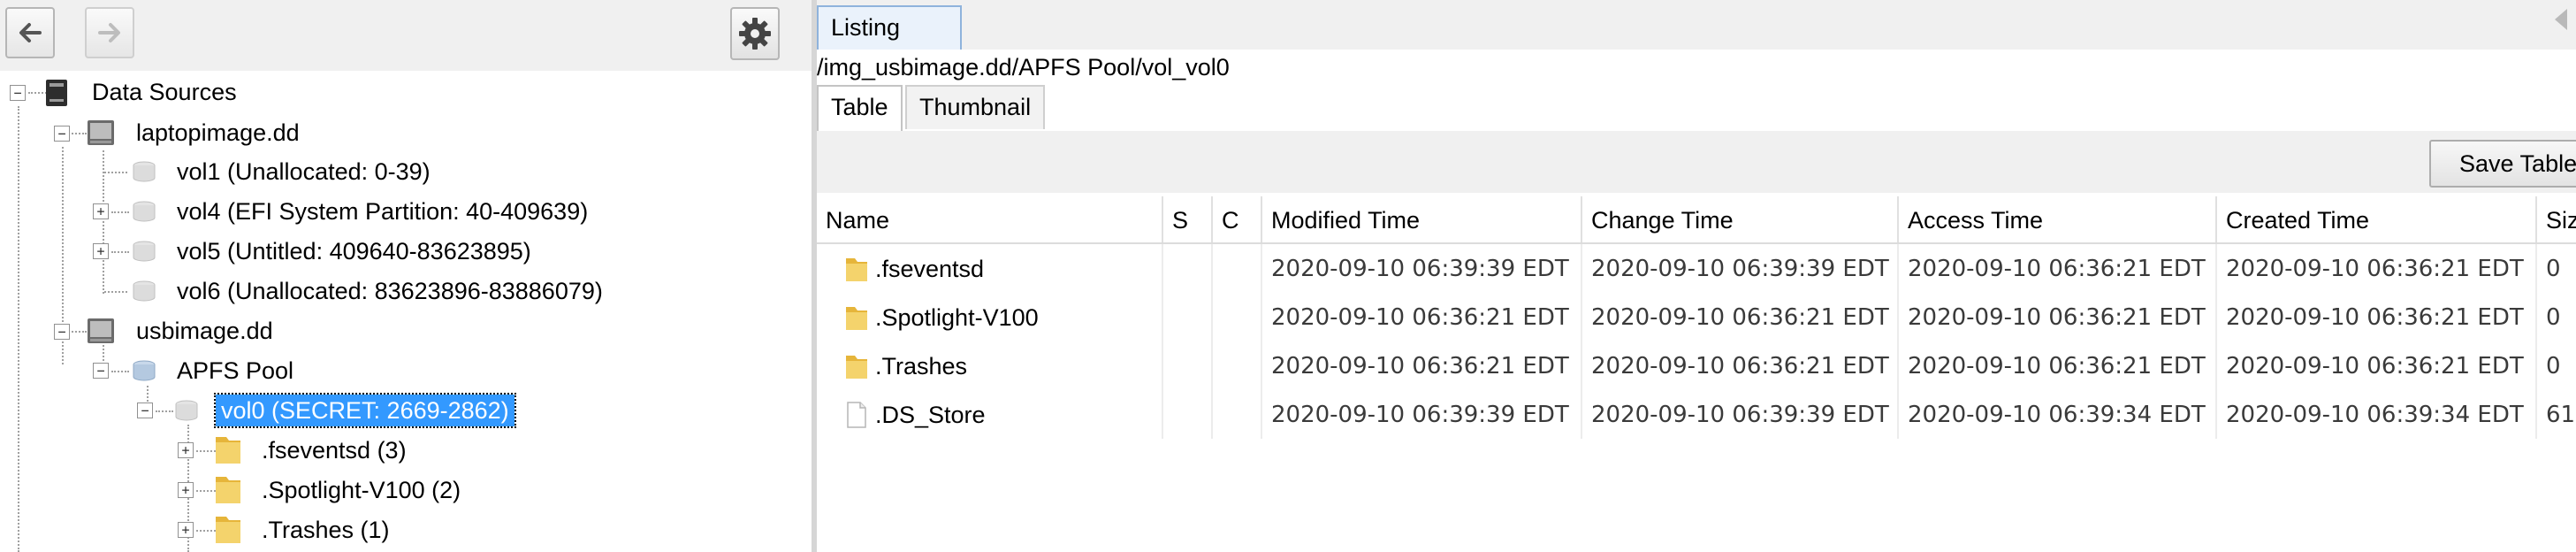 Image resolution: width=2576 pixels, height=552 pixels. Describe the element at coordinates (1237, 219) in the screenshot. I see `column-c: C` at that location.